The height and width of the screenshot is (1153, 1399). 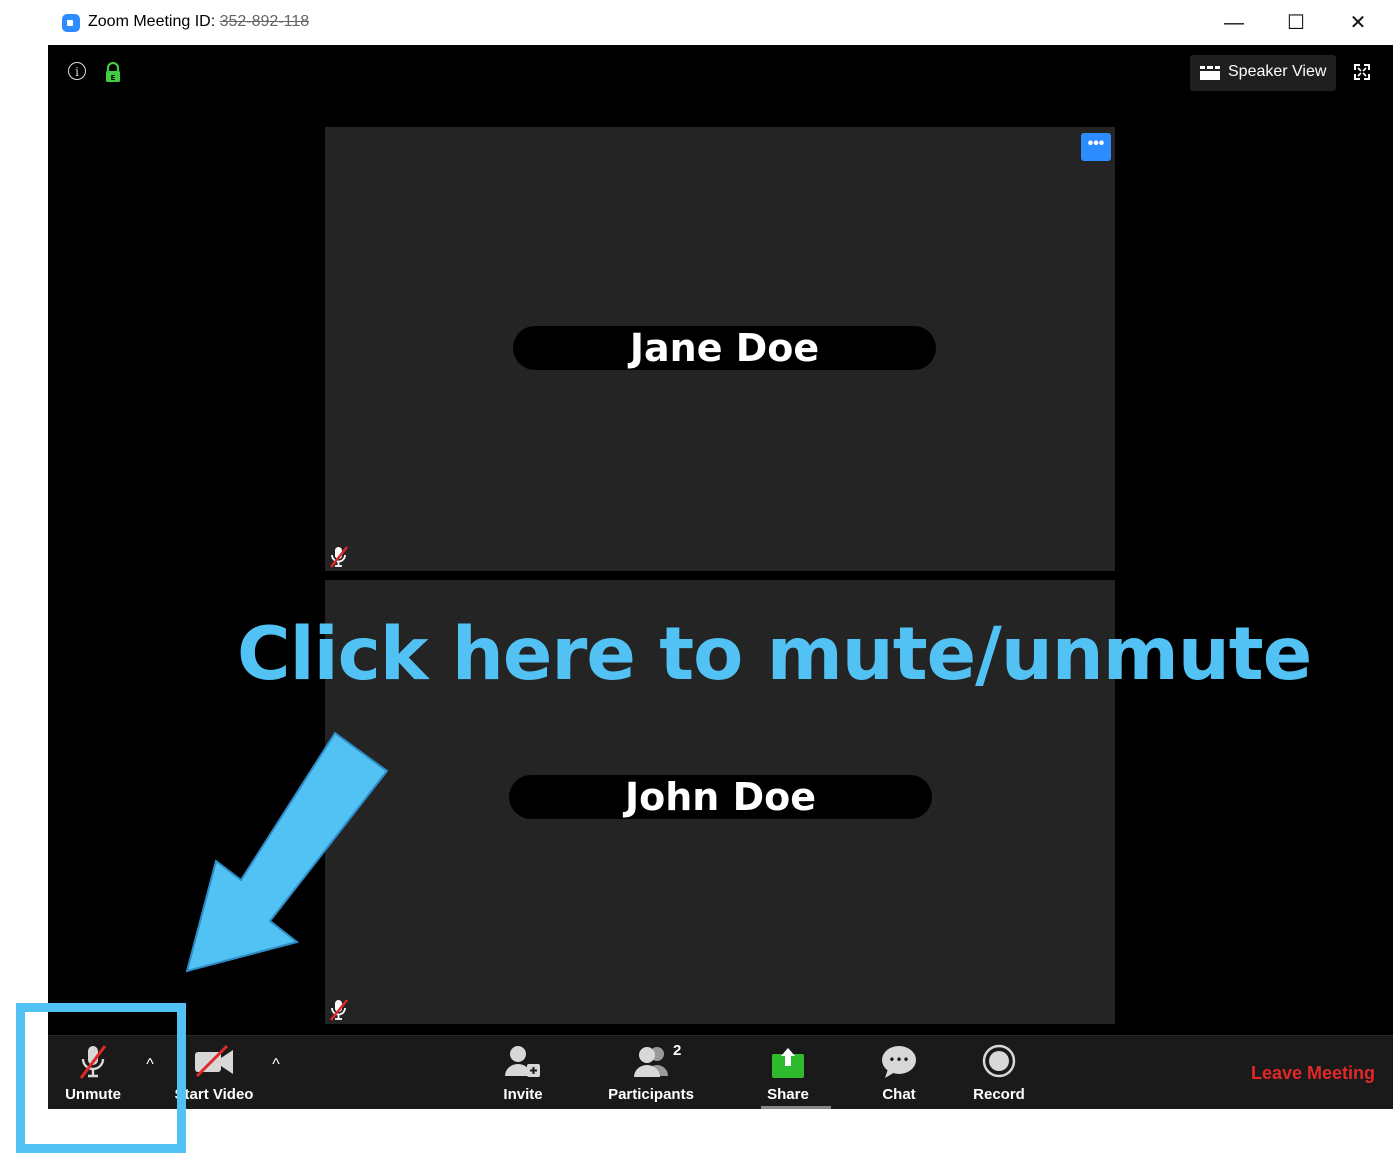 I want to click on share-underline, so click(x=796, y=1107).